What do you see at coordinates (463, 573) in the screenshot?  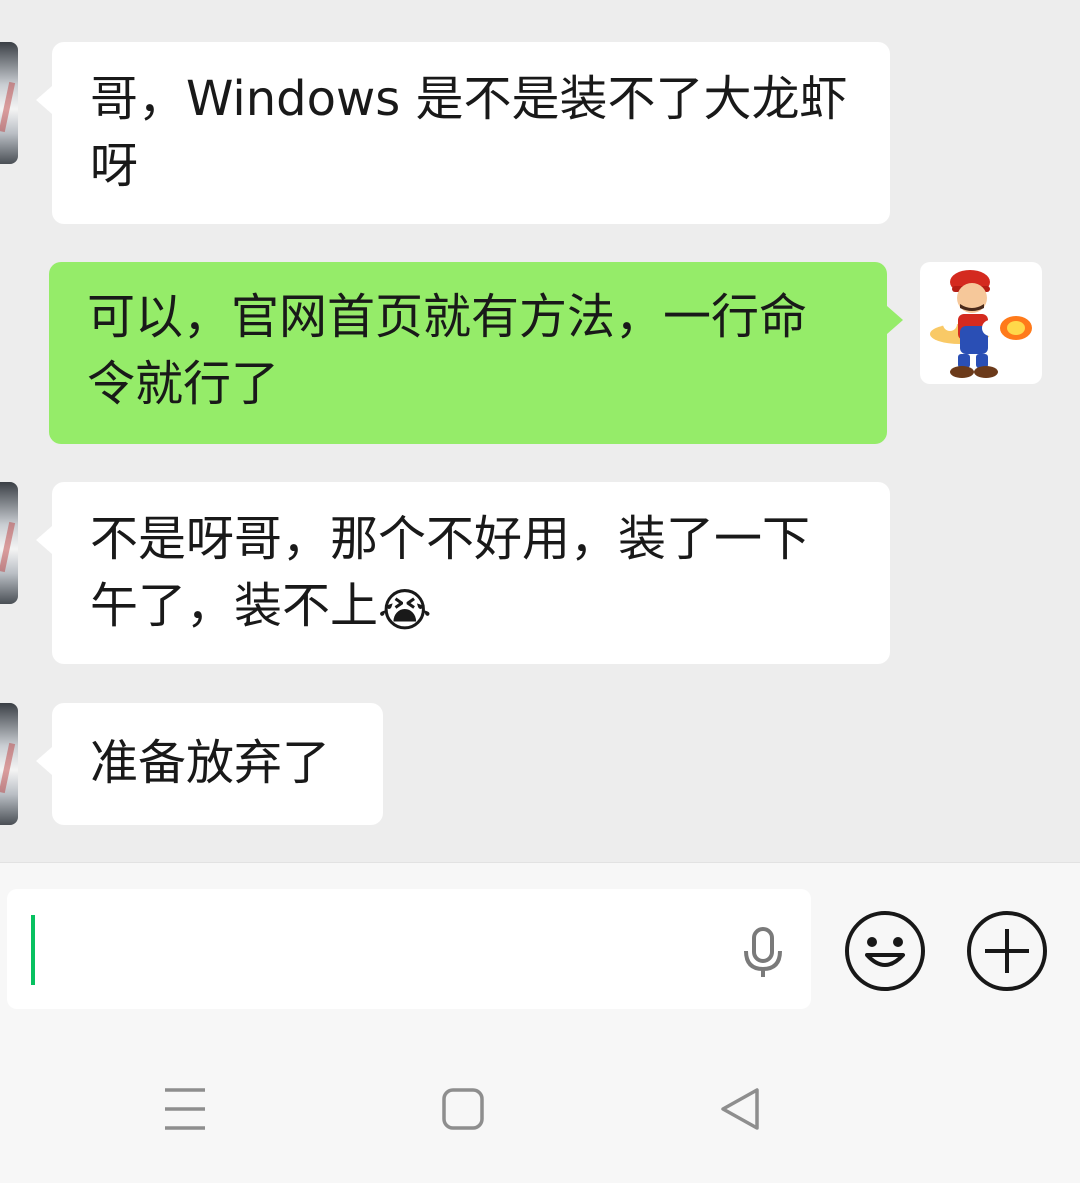 I see `incoming-message-bubble: 不是呀哥，那个不好用，装了一下 午了，装不上😭` at bounding box center [463, 573].